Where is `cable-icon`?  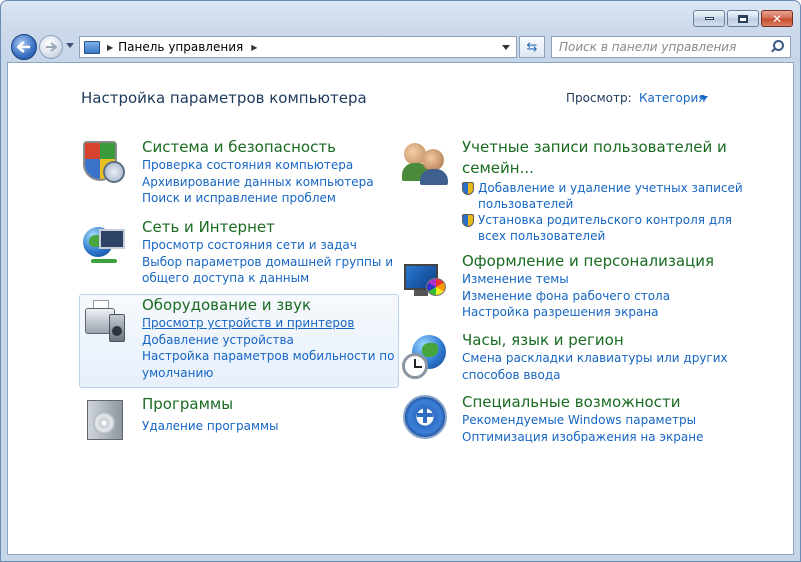 cable-icon is located at coordinates (104, 261).